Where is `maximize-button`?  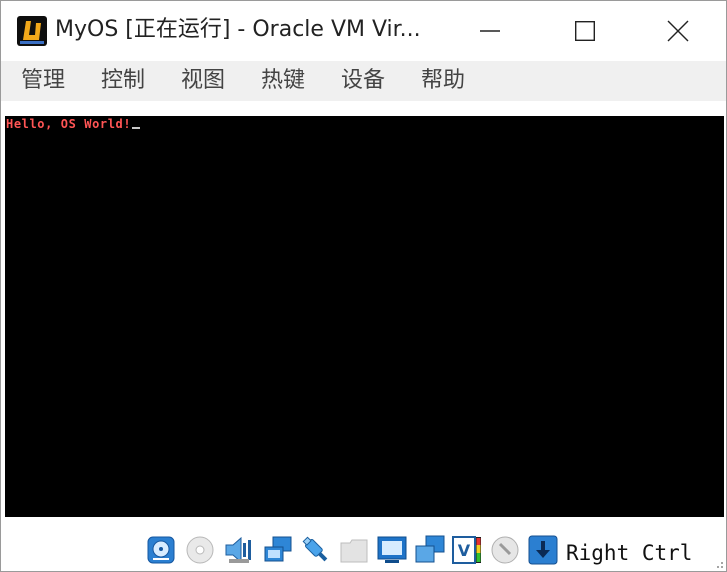 maximize-button is located at coordinates (585, 31).